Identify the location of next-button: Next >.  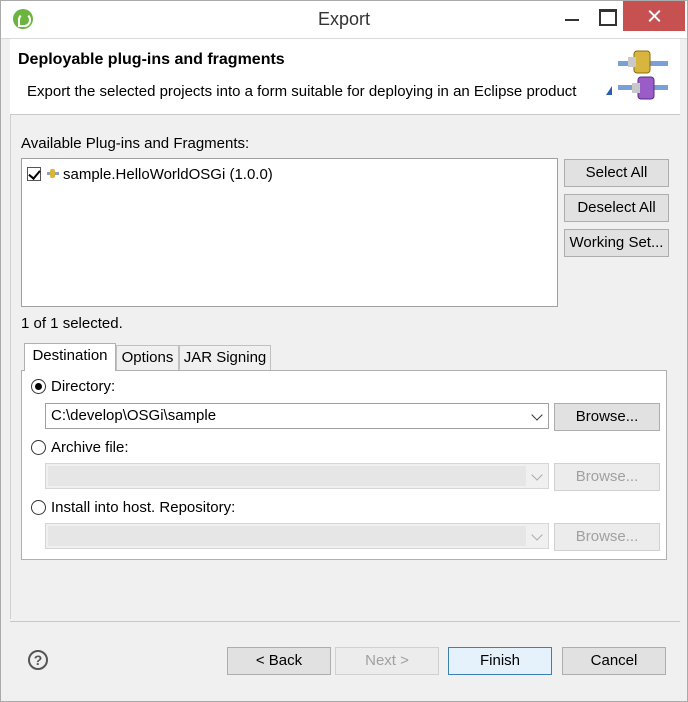
(387, 661).